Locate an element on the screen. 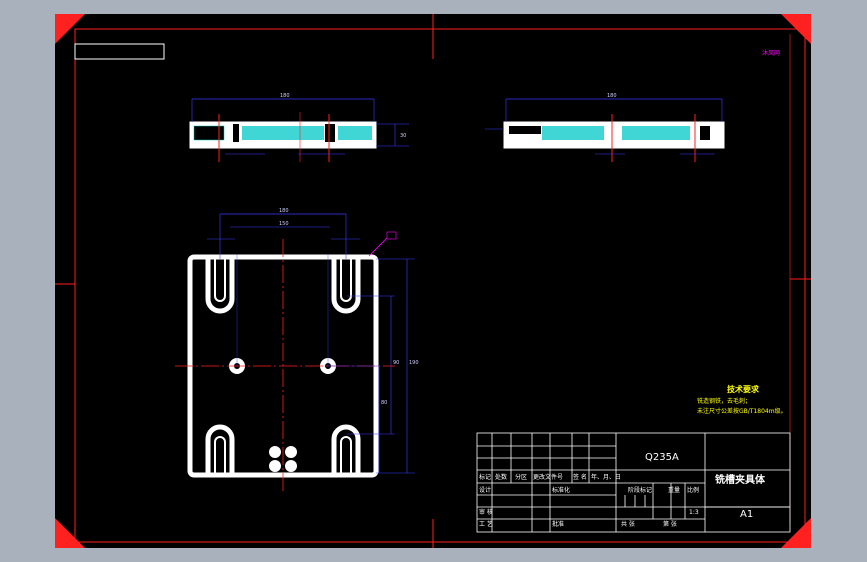 Image resolution: width=867 pixels, height=562 pixels. tb-sheet-no: 第 张 is located at coordinates (670, 524).